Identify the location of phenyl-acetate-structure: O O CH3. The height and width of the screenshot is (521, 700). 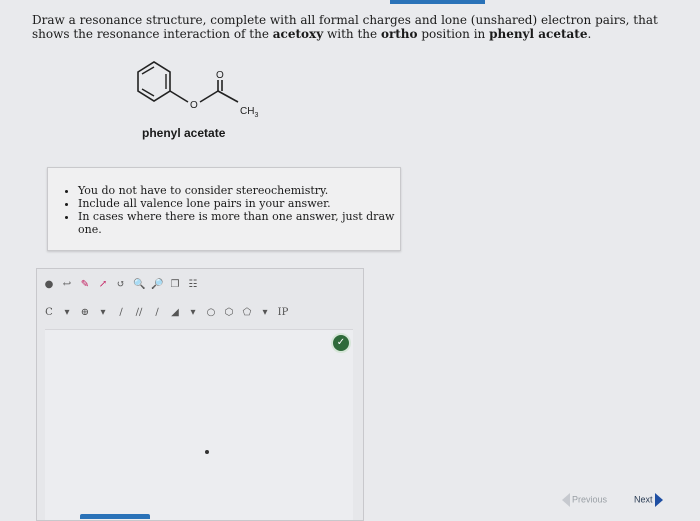
(197, 90).